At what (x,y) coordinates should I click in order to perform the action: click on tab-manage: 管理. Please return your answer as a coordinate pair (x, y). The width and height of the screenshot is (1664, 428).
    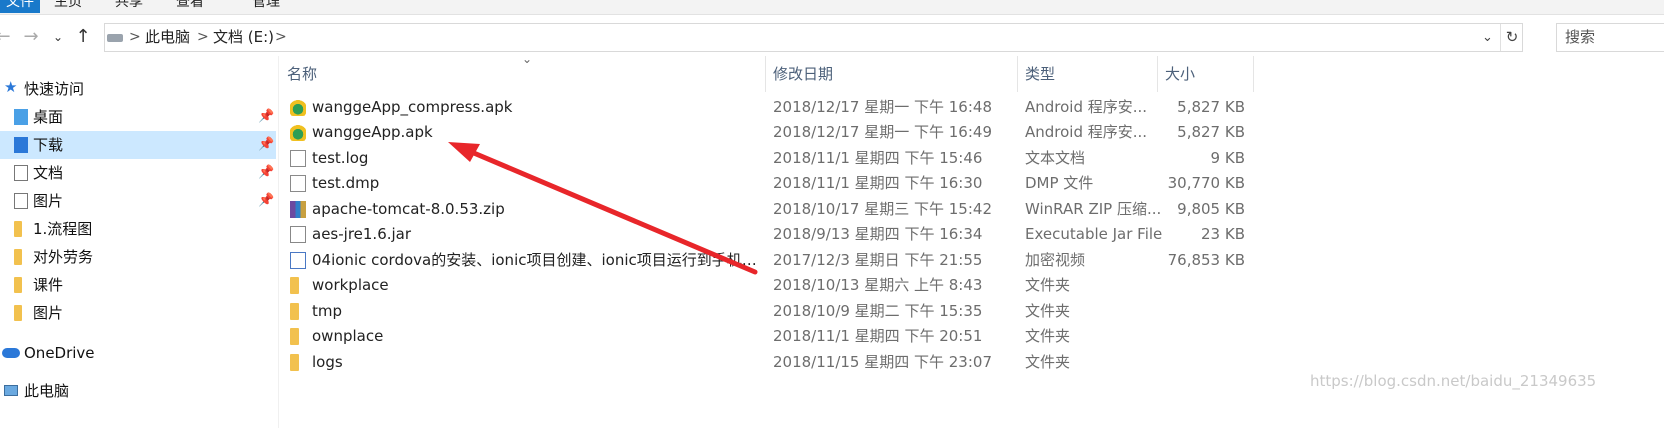
    Looking at the image, I should click on (266, 5).